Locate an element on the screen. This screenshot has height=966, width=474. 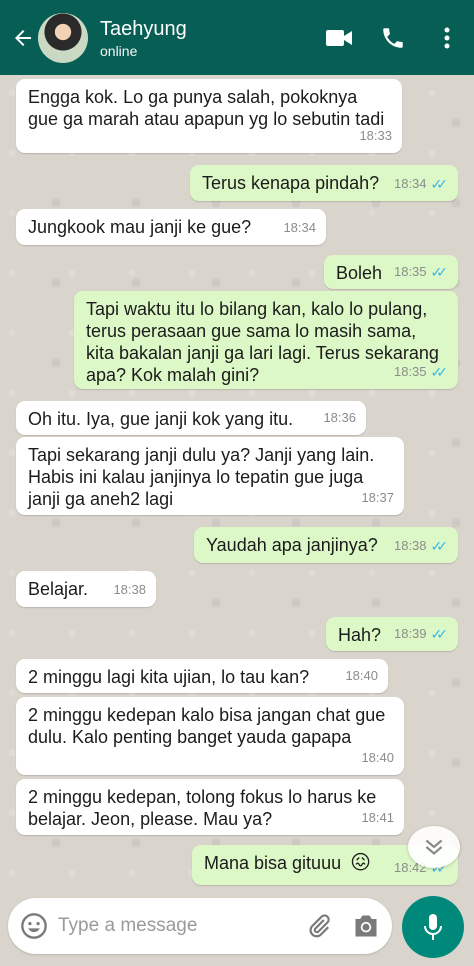
voice-record-button is located at coordinates (433, 927).